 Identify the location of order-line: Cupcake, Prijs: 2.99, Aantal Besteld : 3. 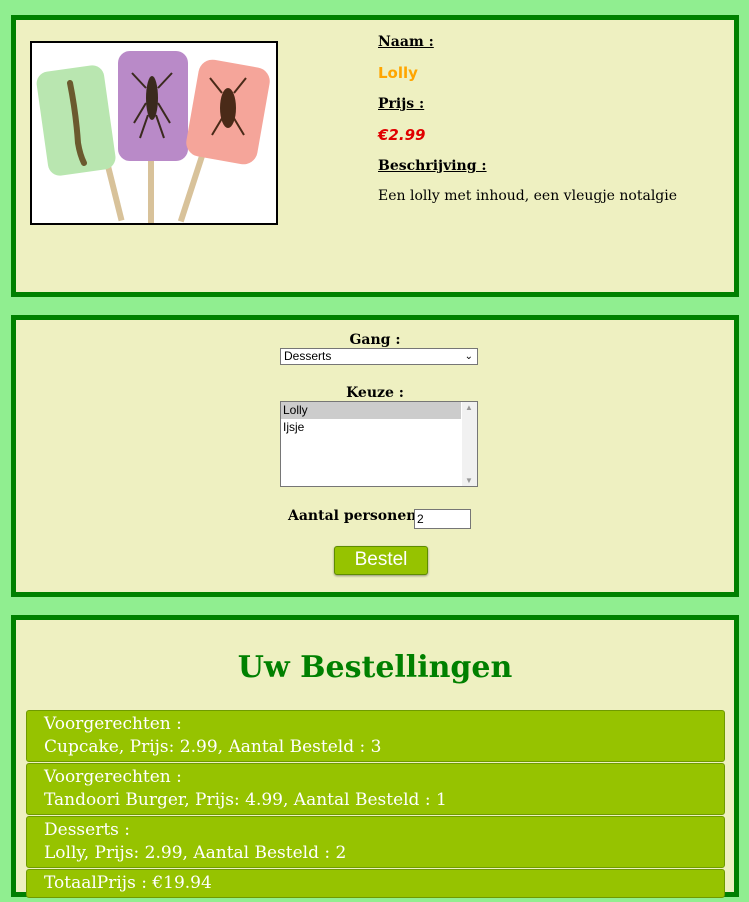
(213, 747).